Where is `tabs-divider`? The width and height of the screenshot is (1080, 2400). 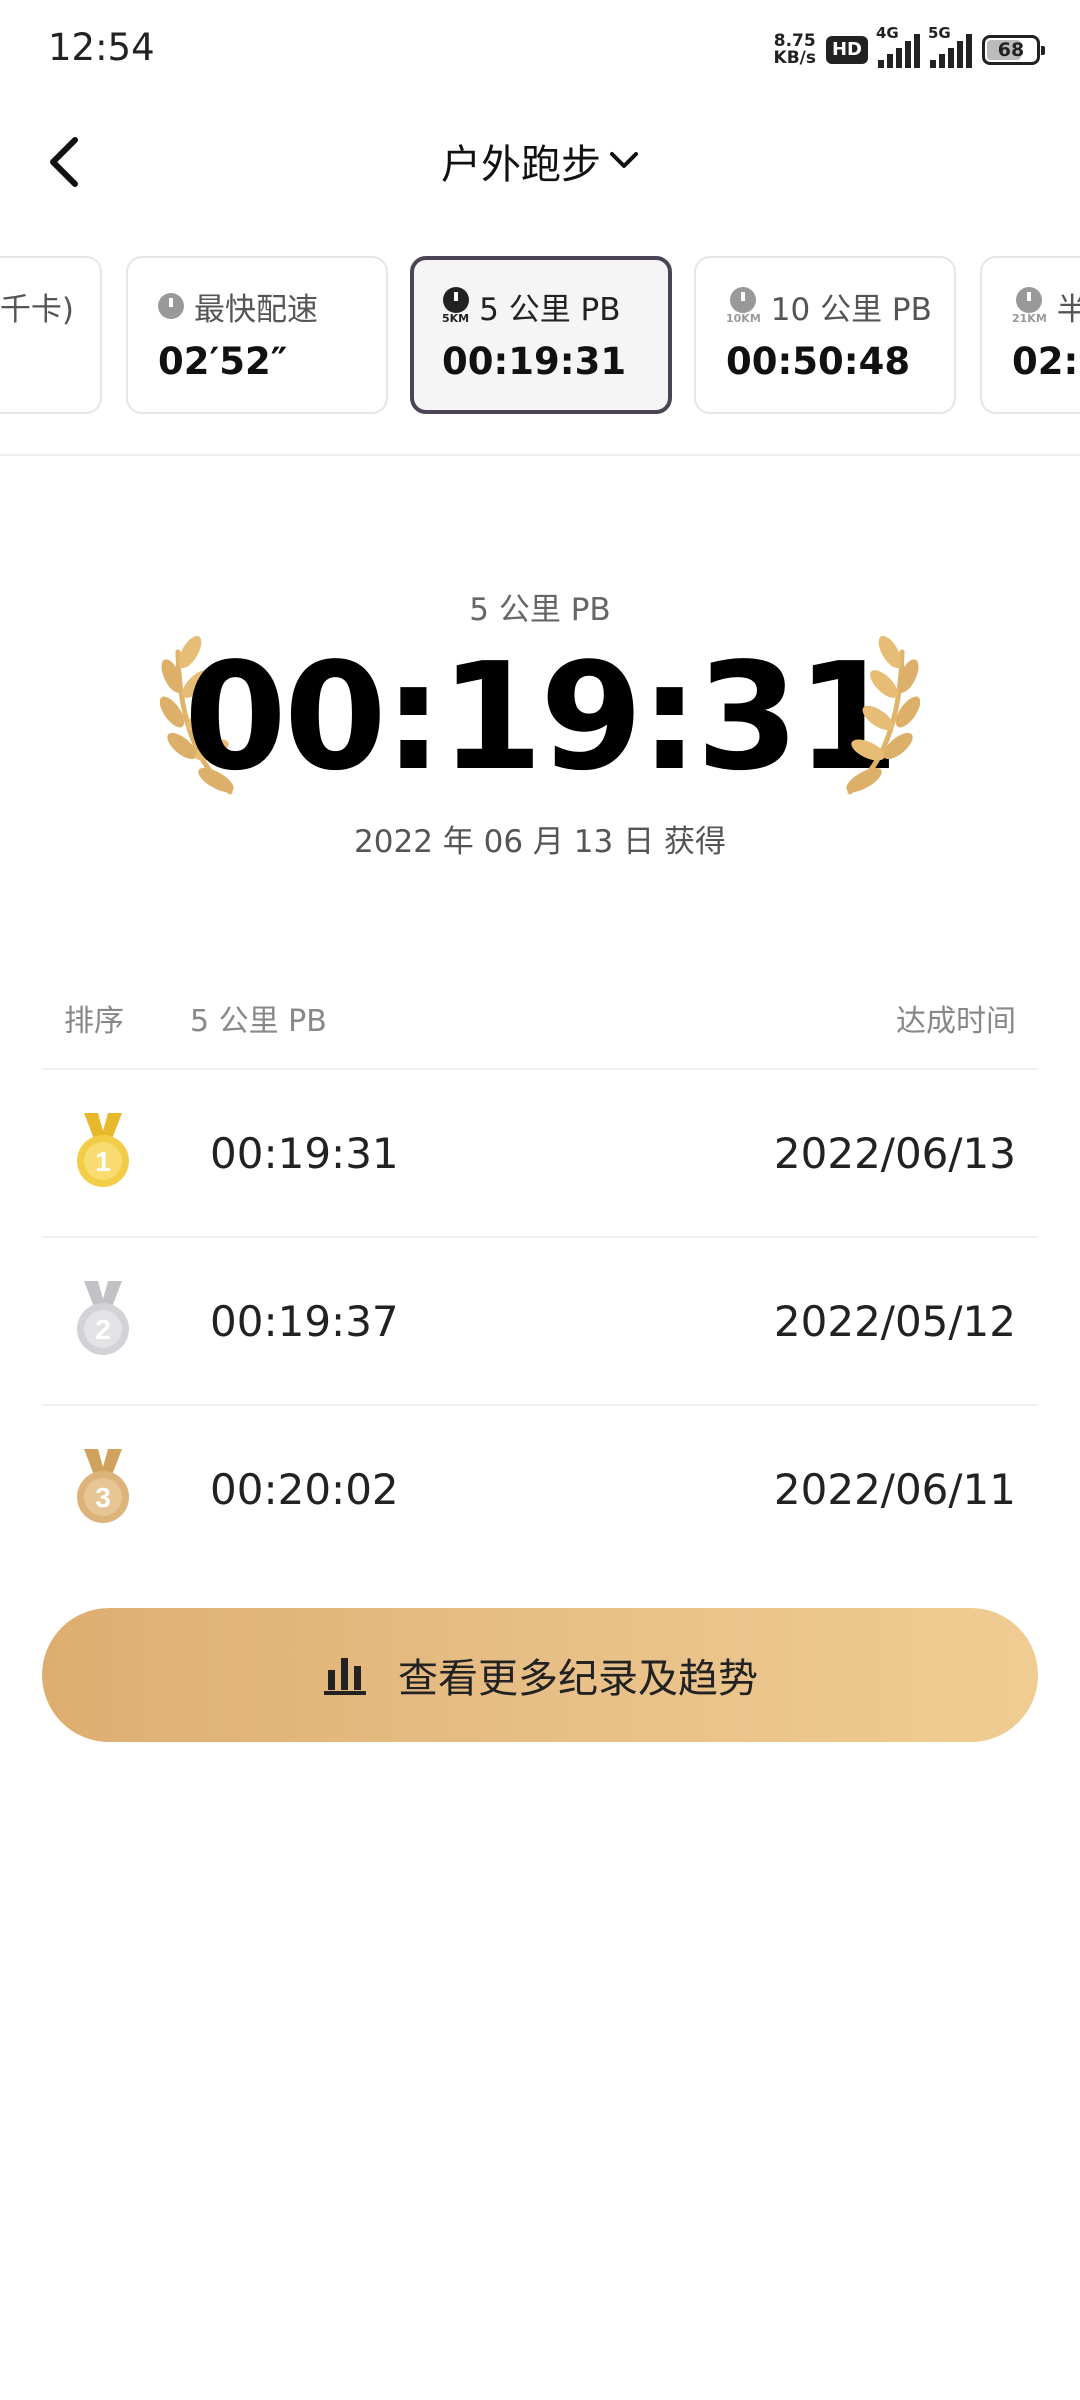
tabs-divider is located at coordinates (540, 455).